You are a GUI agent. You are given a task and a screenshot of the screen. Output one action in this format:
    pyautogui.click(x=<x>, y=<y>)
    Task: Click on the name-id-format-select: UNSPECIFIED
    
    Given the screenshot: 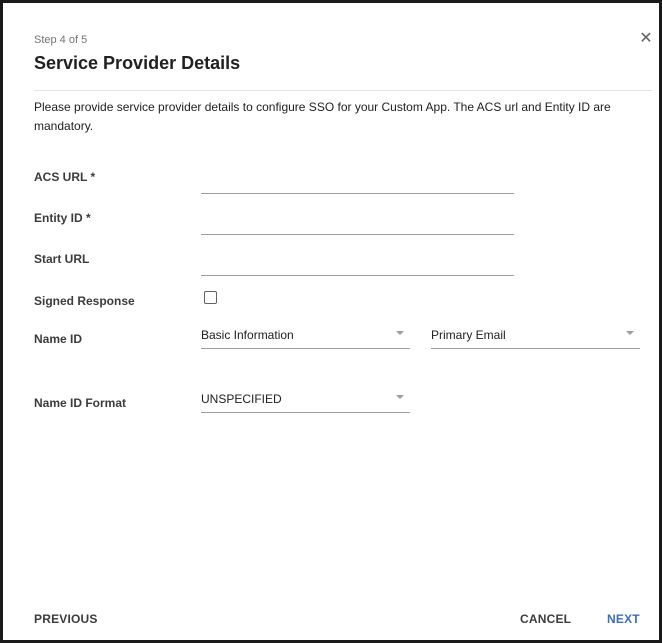 What is the action you would take?
    pyautogui.click(x=305, y=401)
    